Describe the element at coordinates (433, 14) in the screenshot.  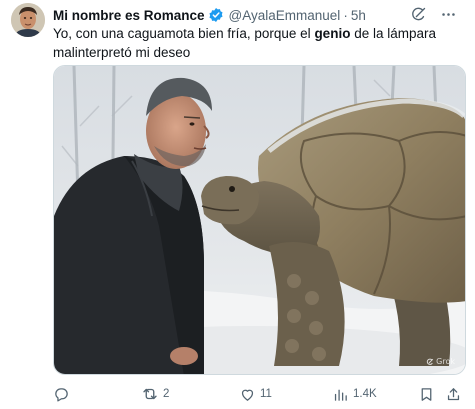
I see `header-actions` at that location.